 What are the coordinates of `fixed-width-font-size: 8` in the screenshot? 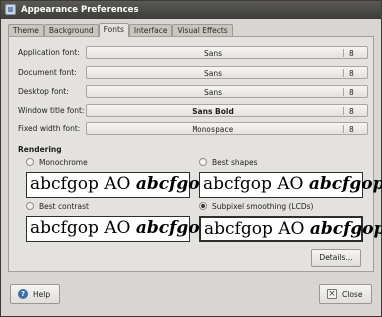 It's located at (351, 129).